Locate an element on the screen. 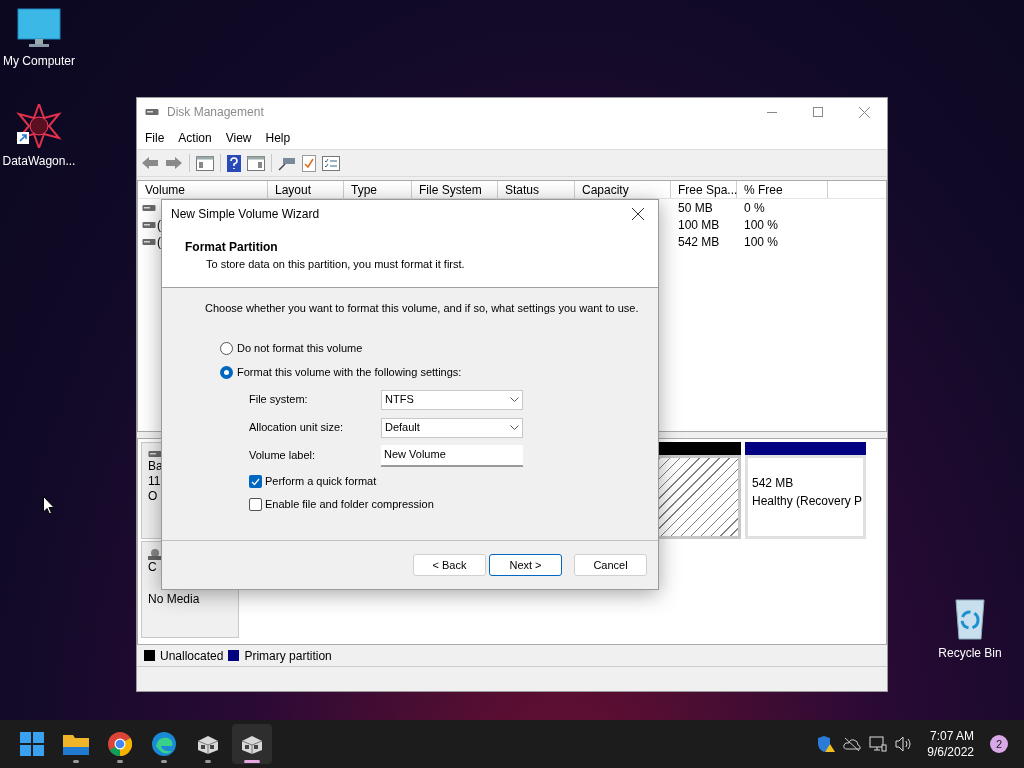 This screenshot has height=768, width=1024. media-status: No Media is located at coordinates (174, 599).